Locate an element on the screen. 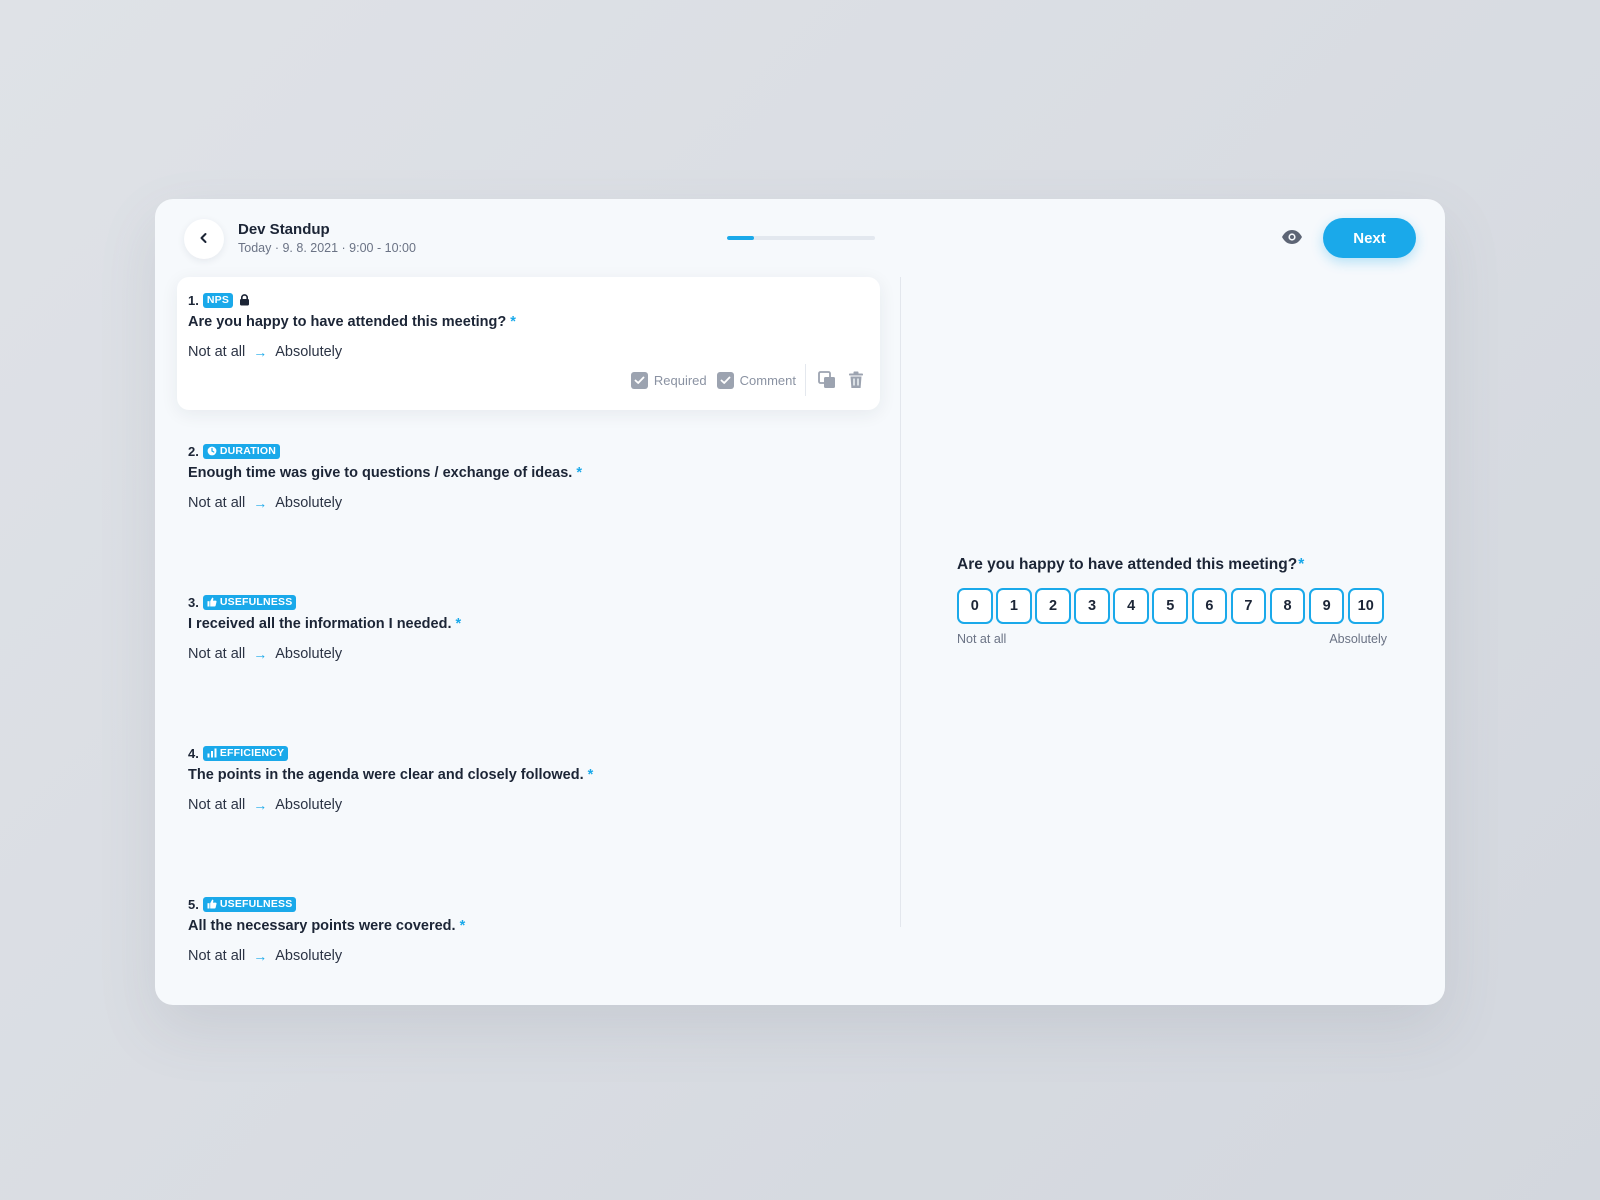 The height and width of the screenshot is (1200, 1600). nps-option-5: 5 is located at coordinates (1170, 606).